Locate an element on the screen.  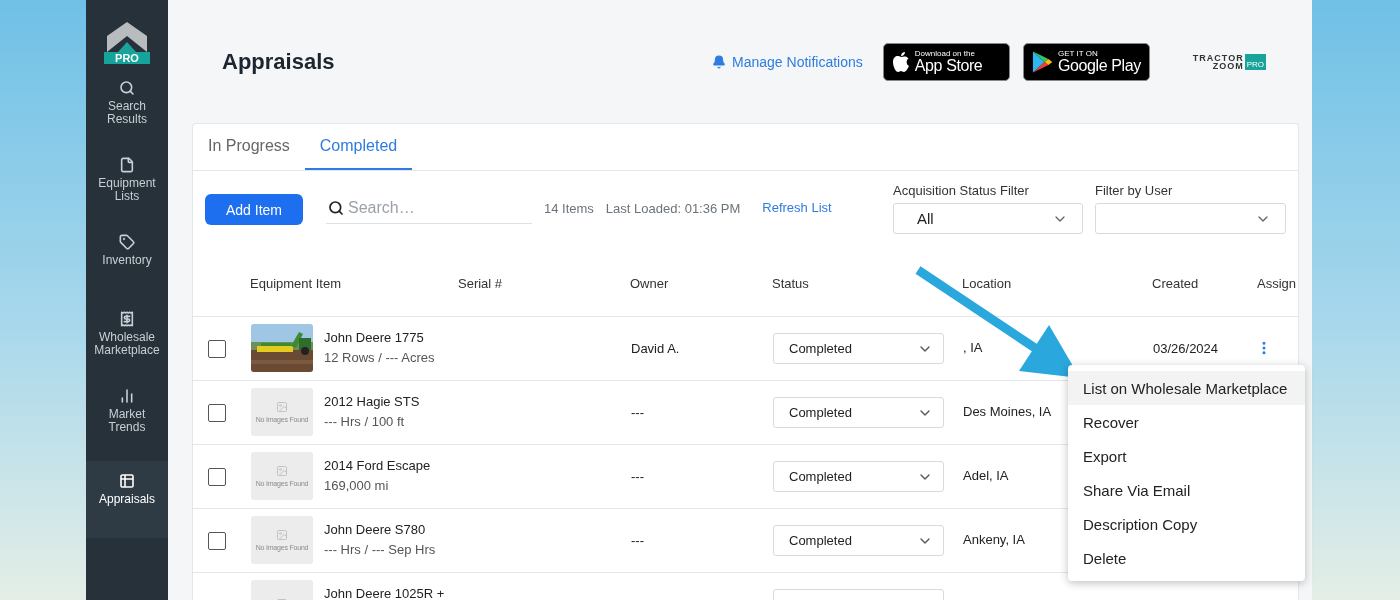
bell-icon is located at coordinates (719, 61).